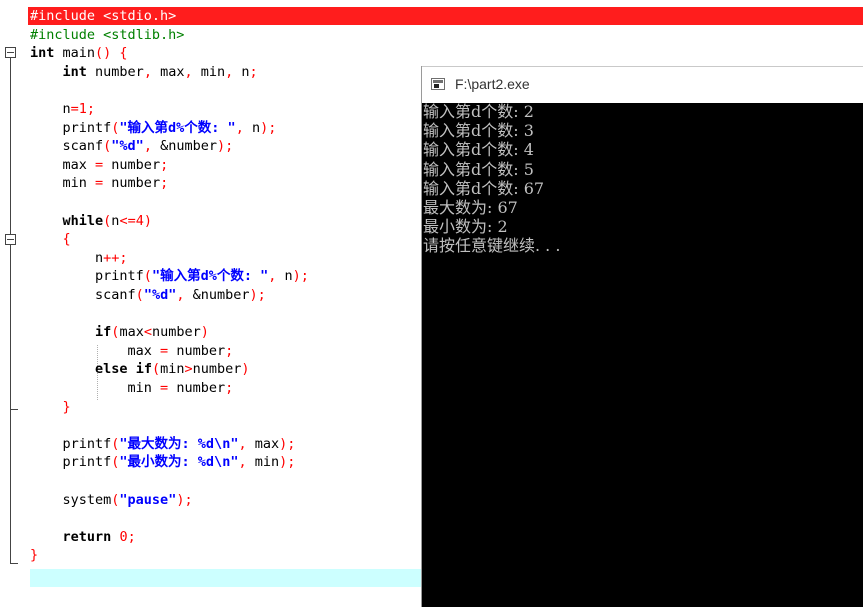  What do you see at coordinates (79, 258) in the screenshot?
I see `code-line: n++;` at bounding box center [79, 258].